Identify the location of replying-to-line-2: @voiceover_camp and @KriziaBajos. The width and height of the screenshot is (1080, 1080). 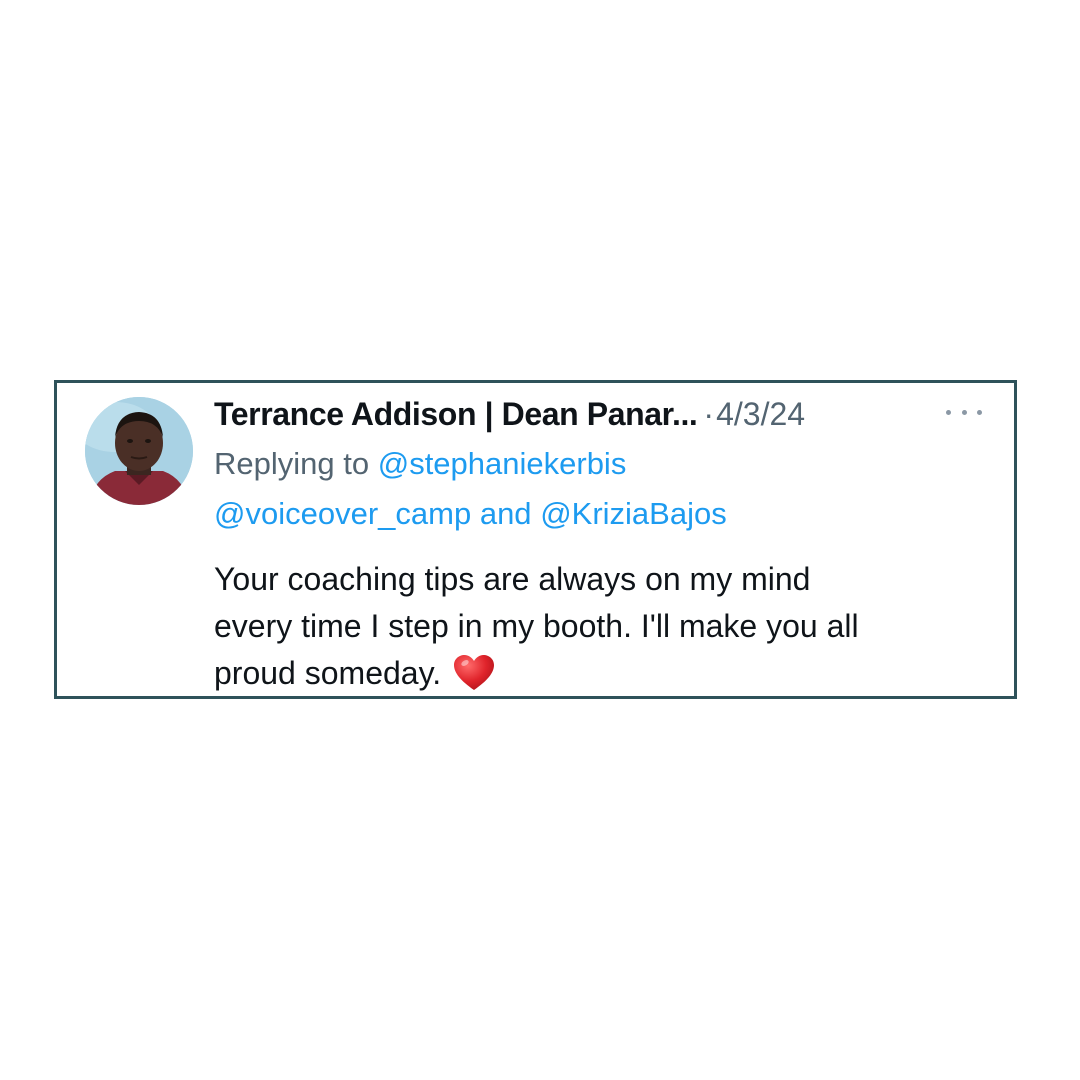
(470, 514).